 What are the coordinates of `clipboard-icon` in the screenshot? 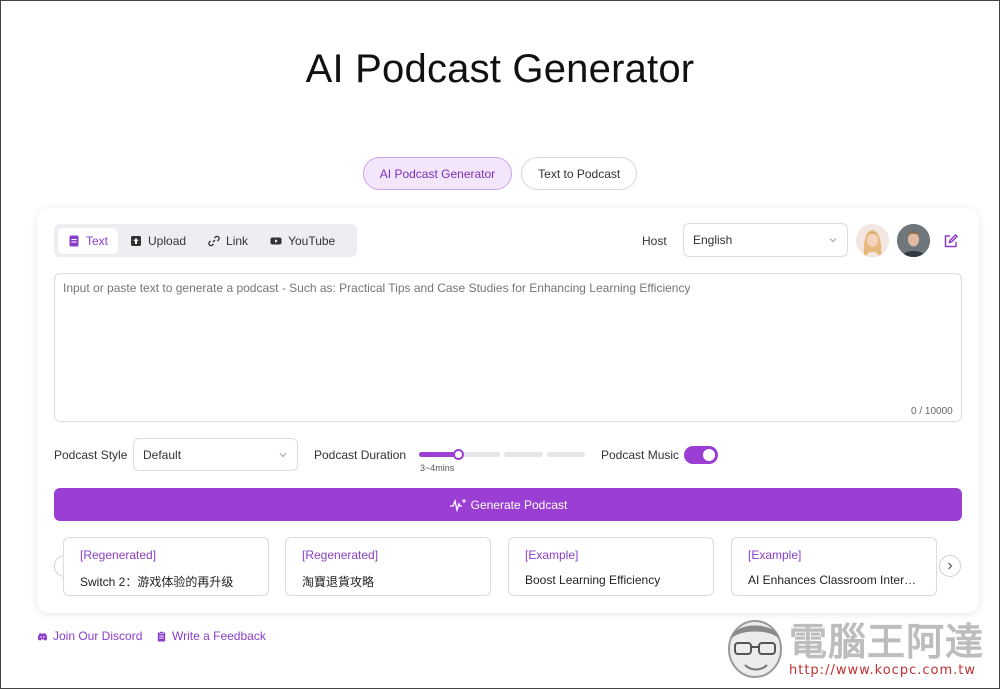 It's located at (161, 636).